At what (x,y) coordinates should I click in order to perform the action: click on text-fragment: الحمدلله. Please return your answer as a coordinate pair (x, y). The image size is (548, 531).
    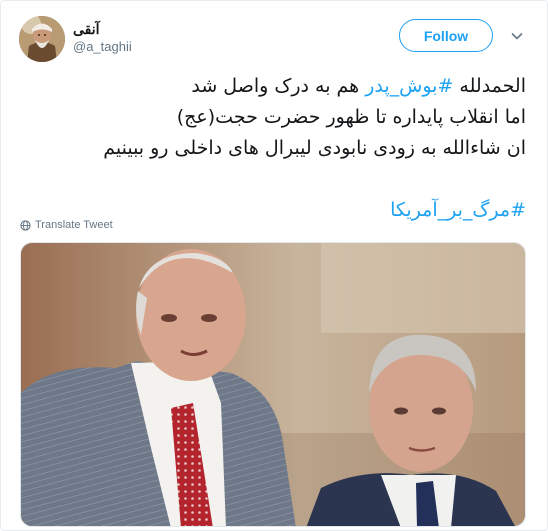
    Looking at the image, I should click on (489, 86).